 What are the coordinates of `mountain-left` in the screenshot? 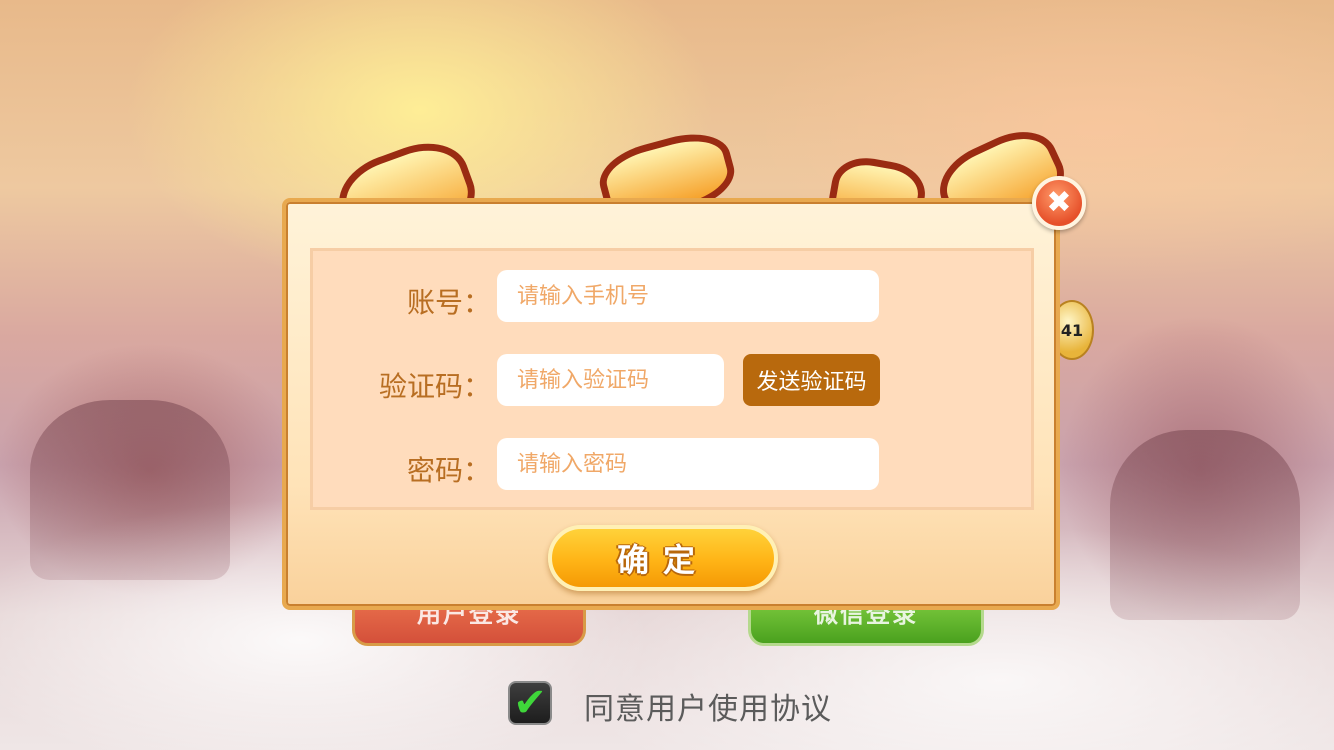 It's located at (130, 490).